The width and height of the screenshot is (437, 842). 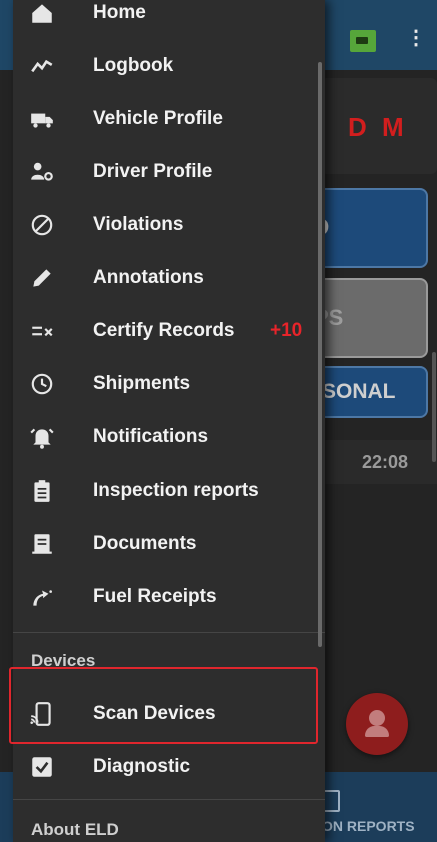 I want to click on menu-item-label: Notifications, so click(x=151, y=436).